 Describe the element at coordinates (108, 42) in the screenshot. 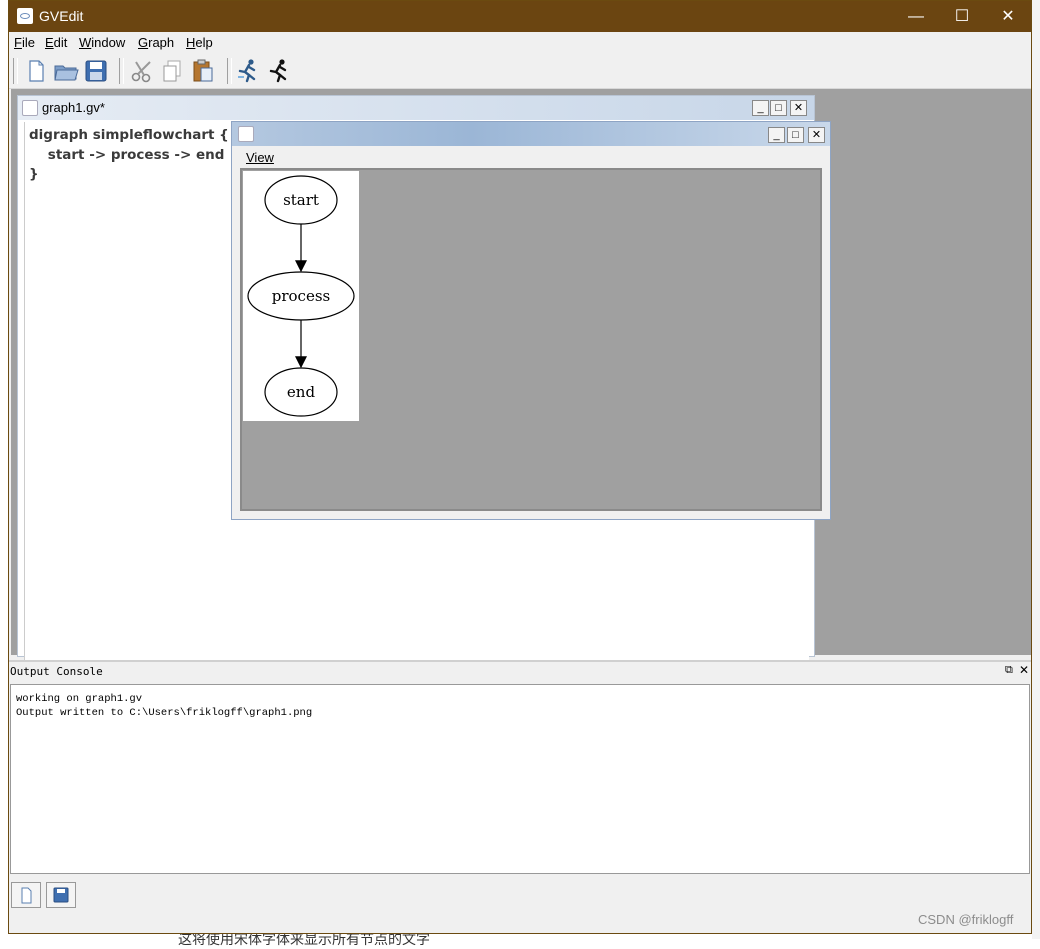

I see `menu-window-label: indow` at that location.